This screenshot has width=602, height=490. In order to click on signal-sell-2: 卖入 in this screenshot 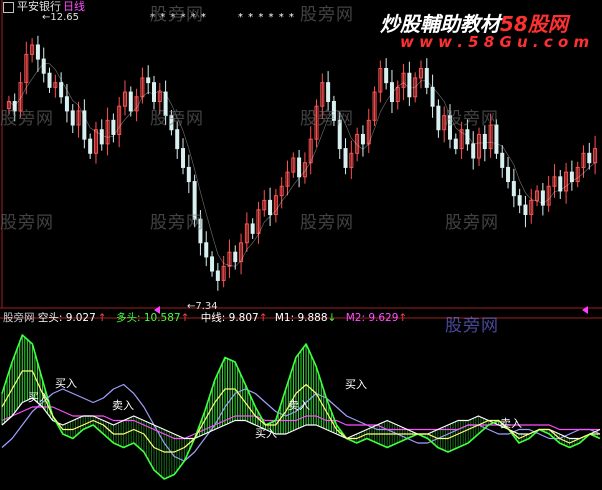, I will do `click(299, 405)`.